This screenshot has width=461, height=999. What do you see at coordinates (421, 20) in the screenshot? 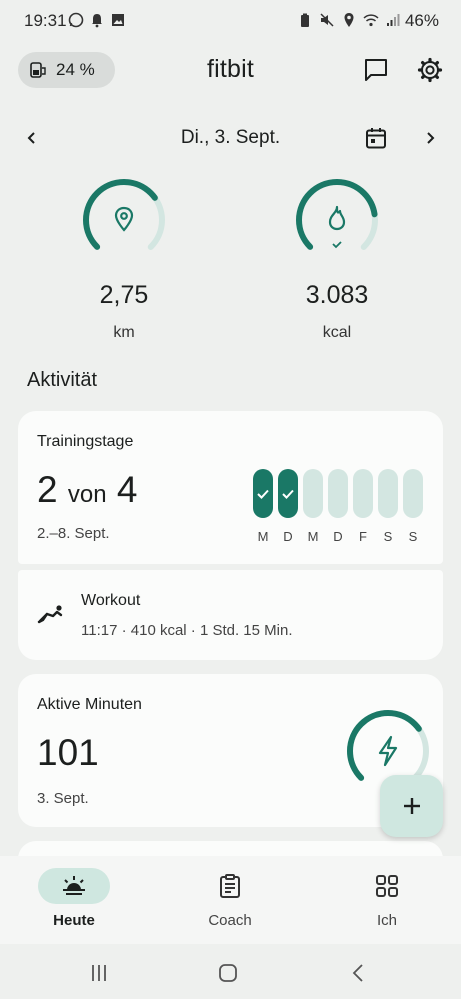
I see `status-battery: 46%` at bounding box center [421, 20].